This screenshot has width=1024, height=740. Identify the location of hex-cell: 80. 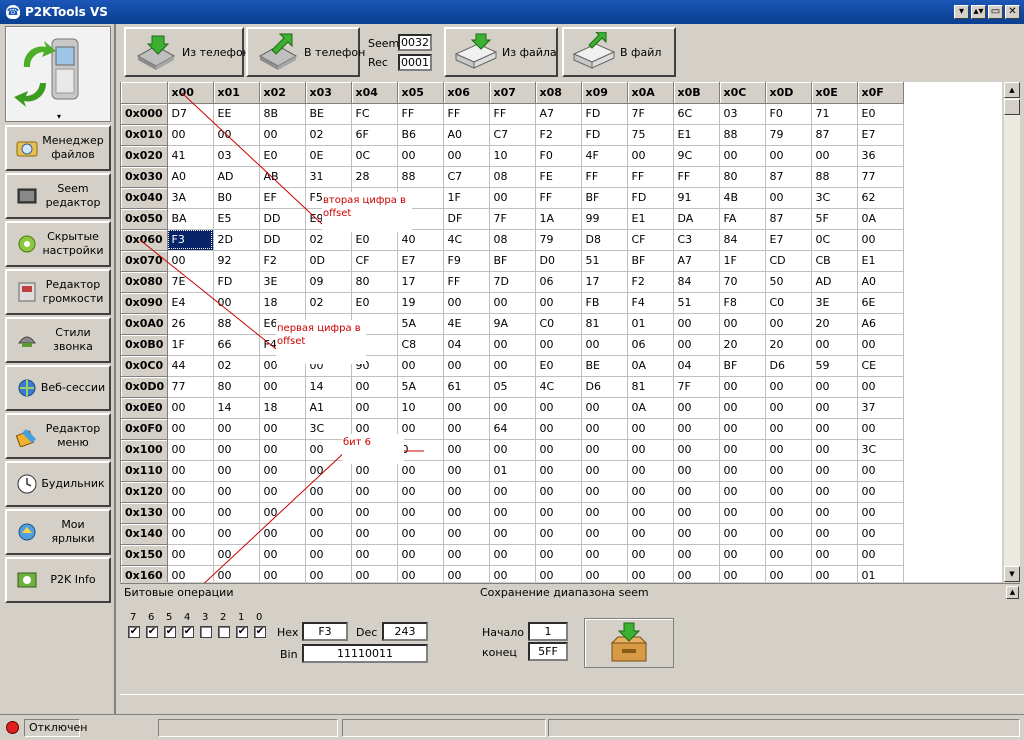
(374, 282).